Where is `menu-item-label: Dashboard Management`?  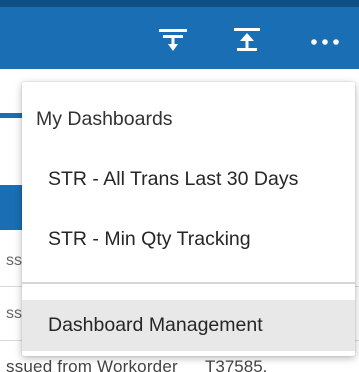 menu-item-label: Dashboard Management is located at coordinates (155, 325).